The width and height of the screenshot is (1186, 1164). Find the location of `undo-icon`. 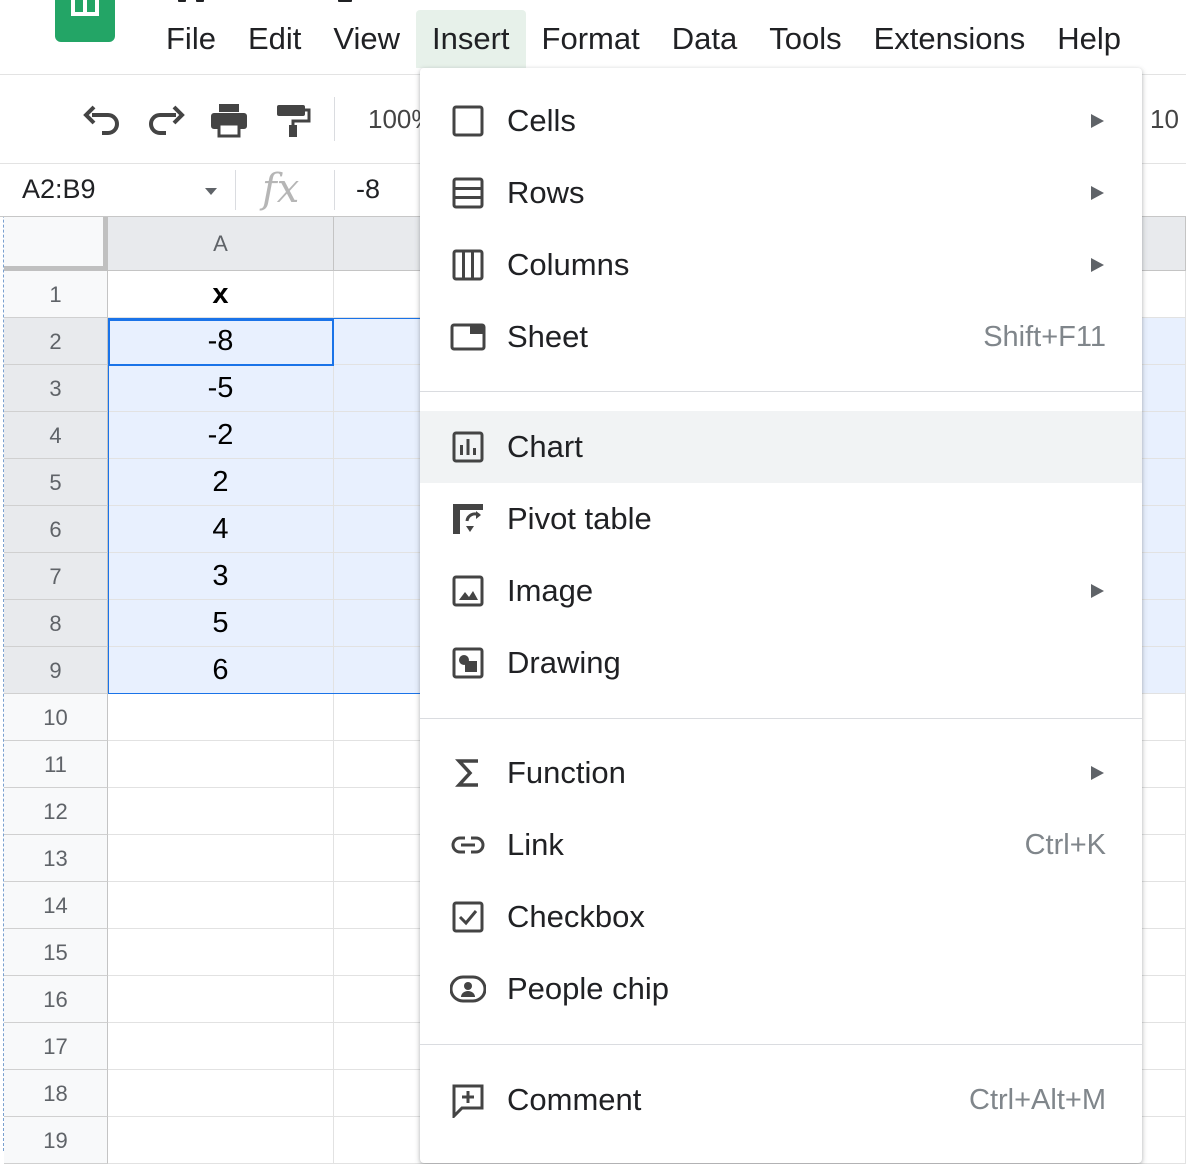

undo-icon is located at coordinates (102, 120).